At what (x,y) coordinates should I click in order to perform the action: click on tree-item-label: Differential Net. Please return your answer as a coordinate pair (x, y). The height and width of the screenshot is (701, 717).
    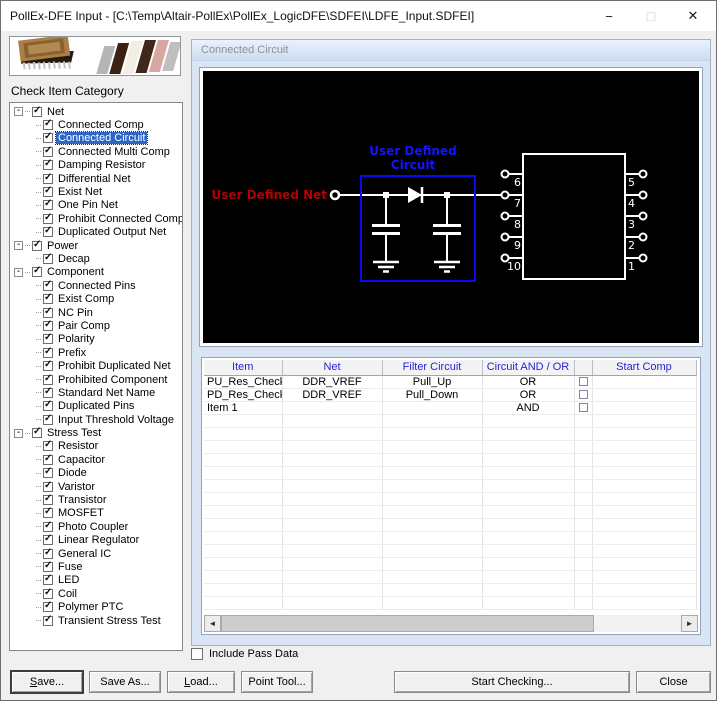
    Looking at the image, I should click on (94, 179).